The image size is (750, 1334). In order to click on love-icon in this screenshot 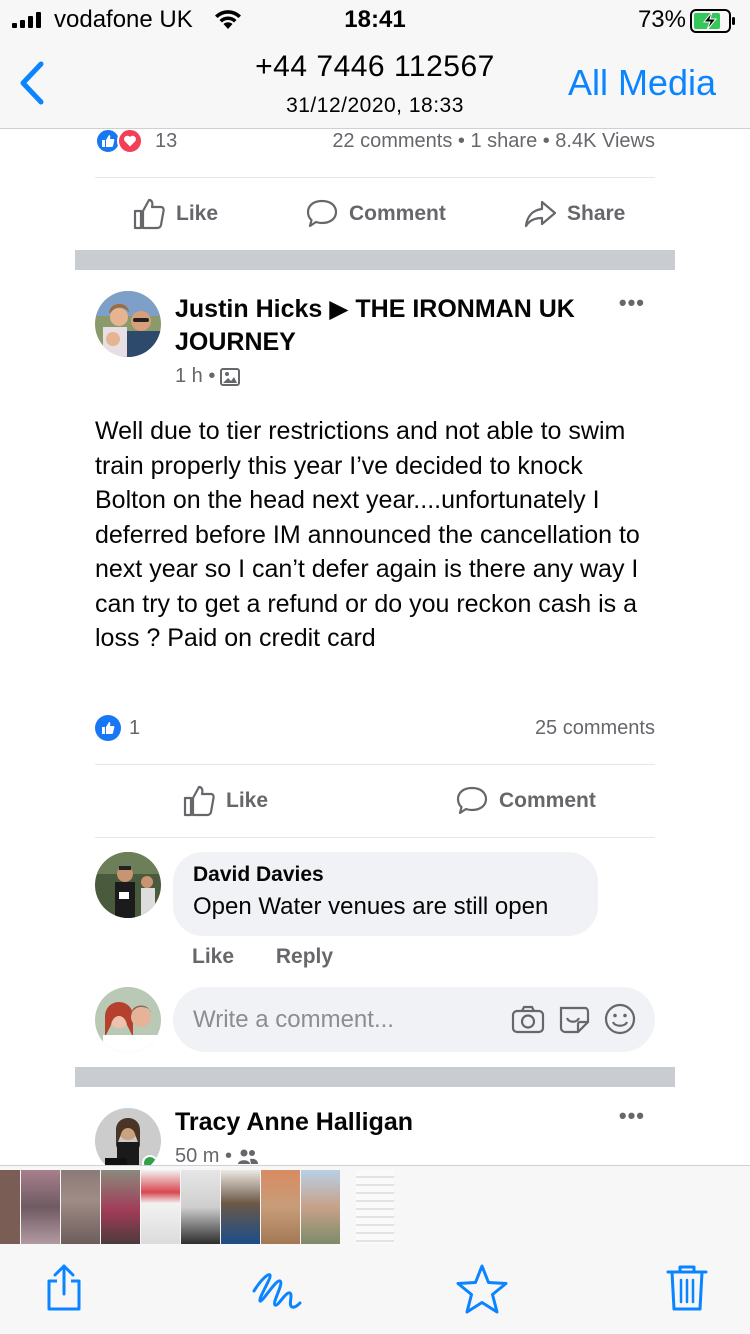, I will do `click(130, 142)`.